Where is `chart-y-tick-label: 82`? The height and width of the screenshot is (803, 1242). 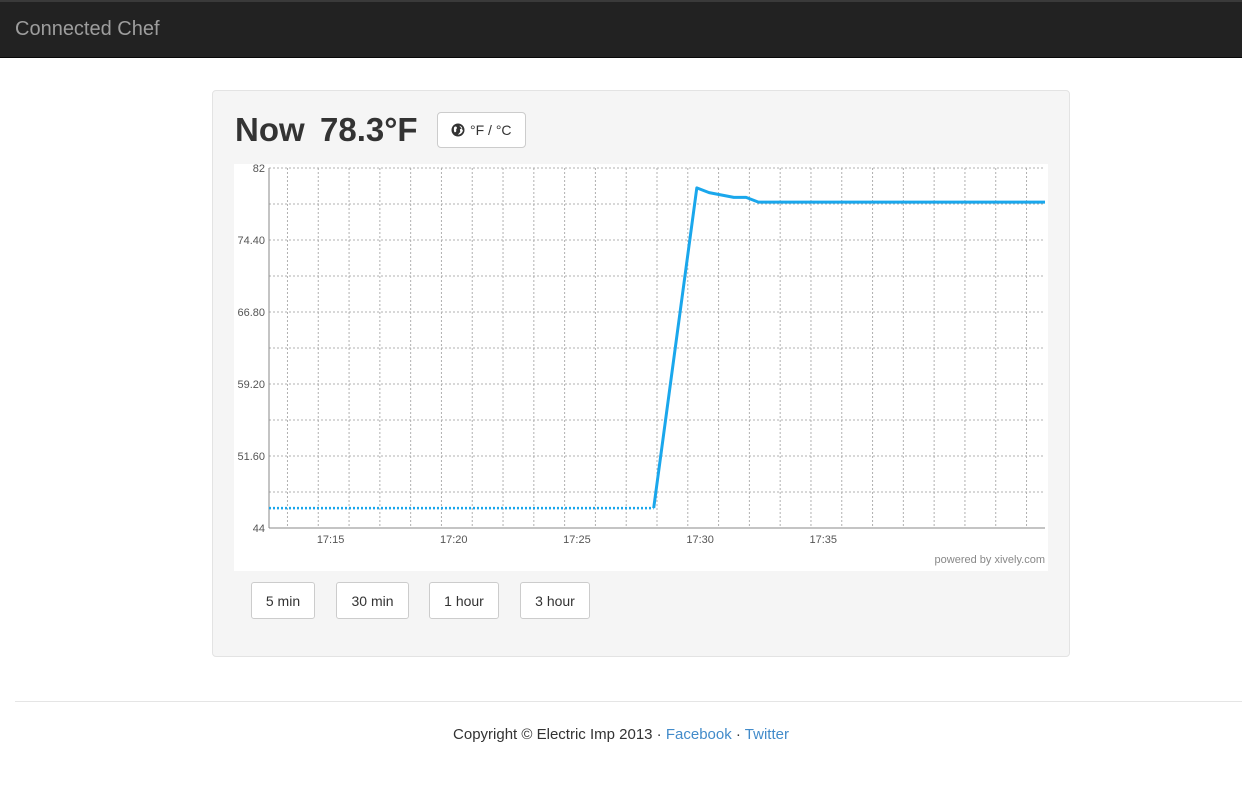
chart-y-tick-label: 82 is located at coordinates (259, 169).